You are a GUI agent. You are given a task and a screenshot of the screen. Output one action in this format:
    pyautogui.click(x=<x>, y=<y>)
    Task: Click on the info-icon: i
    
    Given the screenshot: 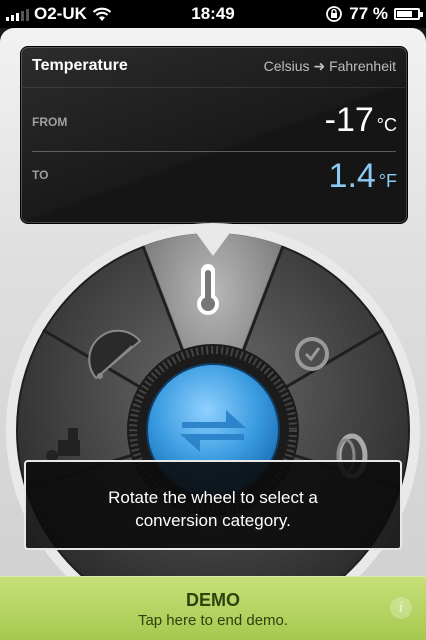 What is the action you would take?
    pyautogui.click(x=401, y=608)
    